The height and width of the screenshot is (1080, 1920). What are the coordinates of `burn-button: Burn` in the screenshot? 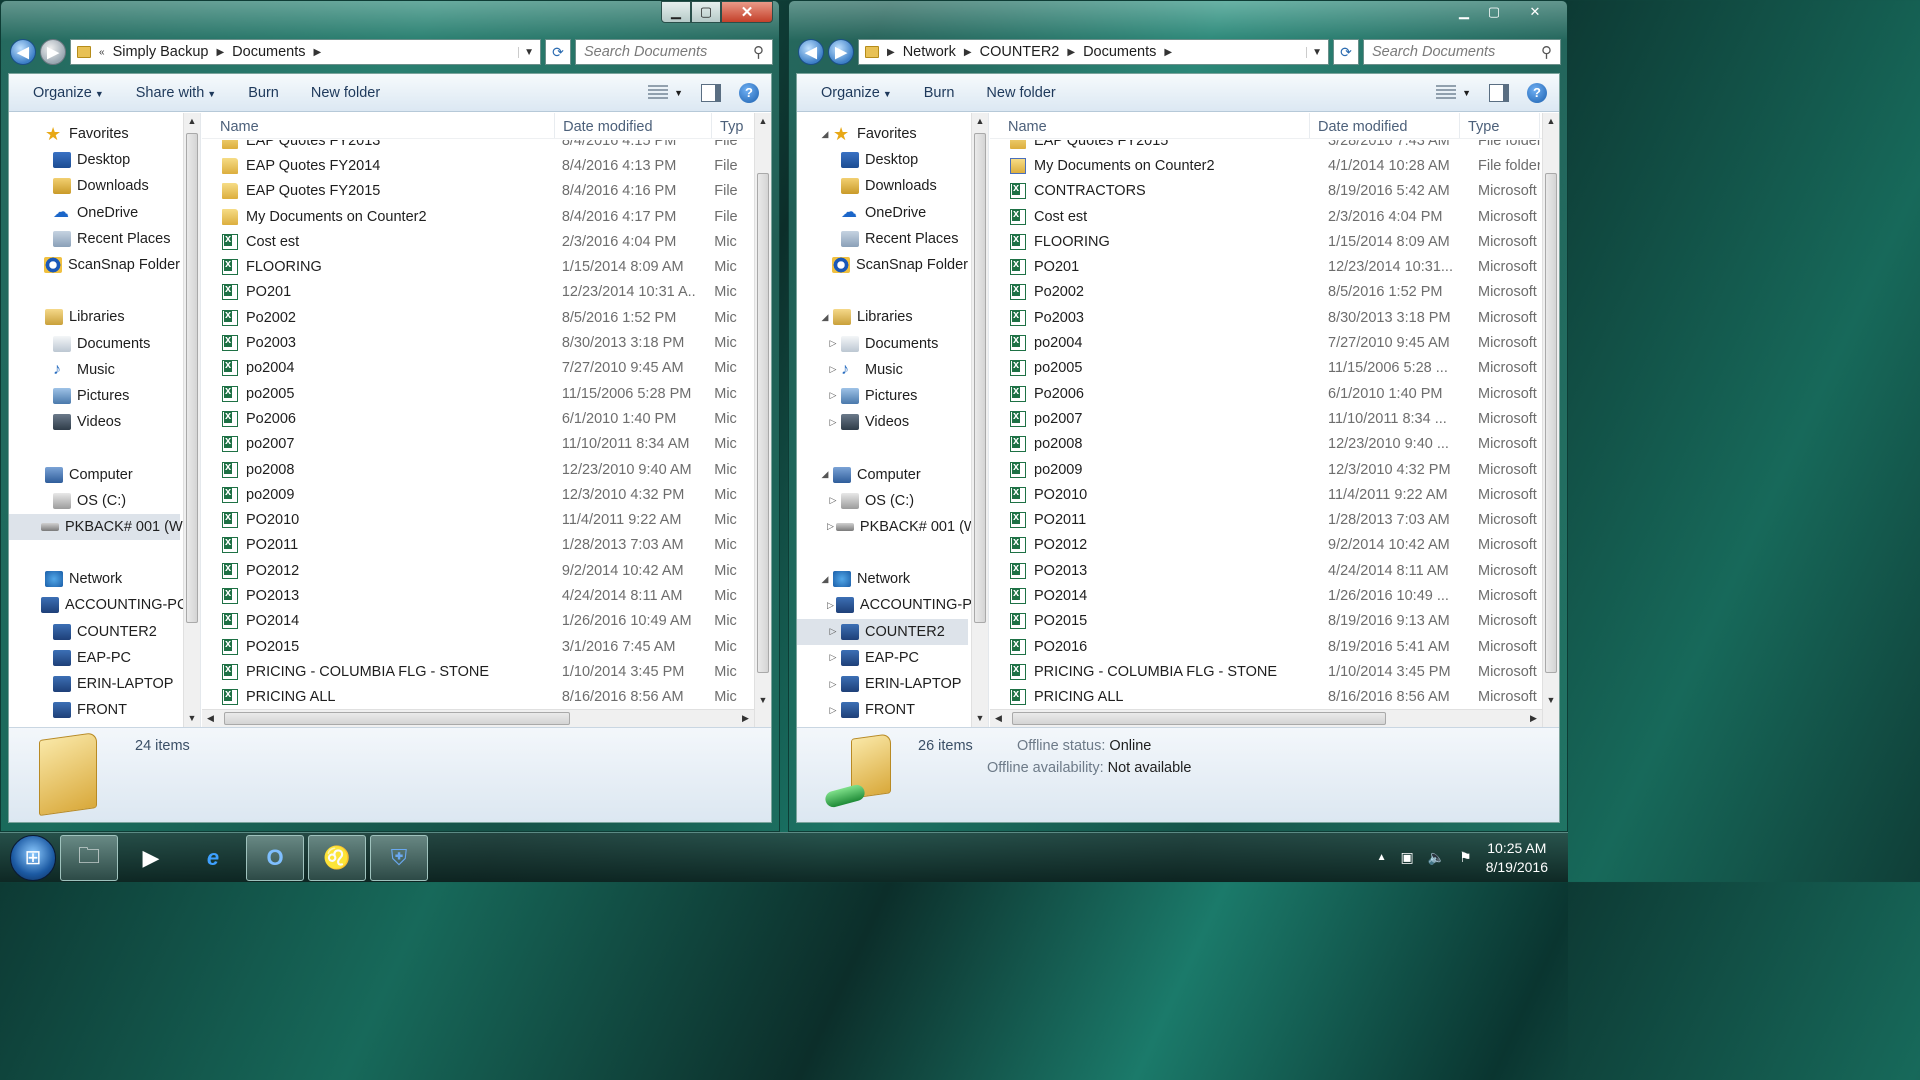 It's located at (263, 93).